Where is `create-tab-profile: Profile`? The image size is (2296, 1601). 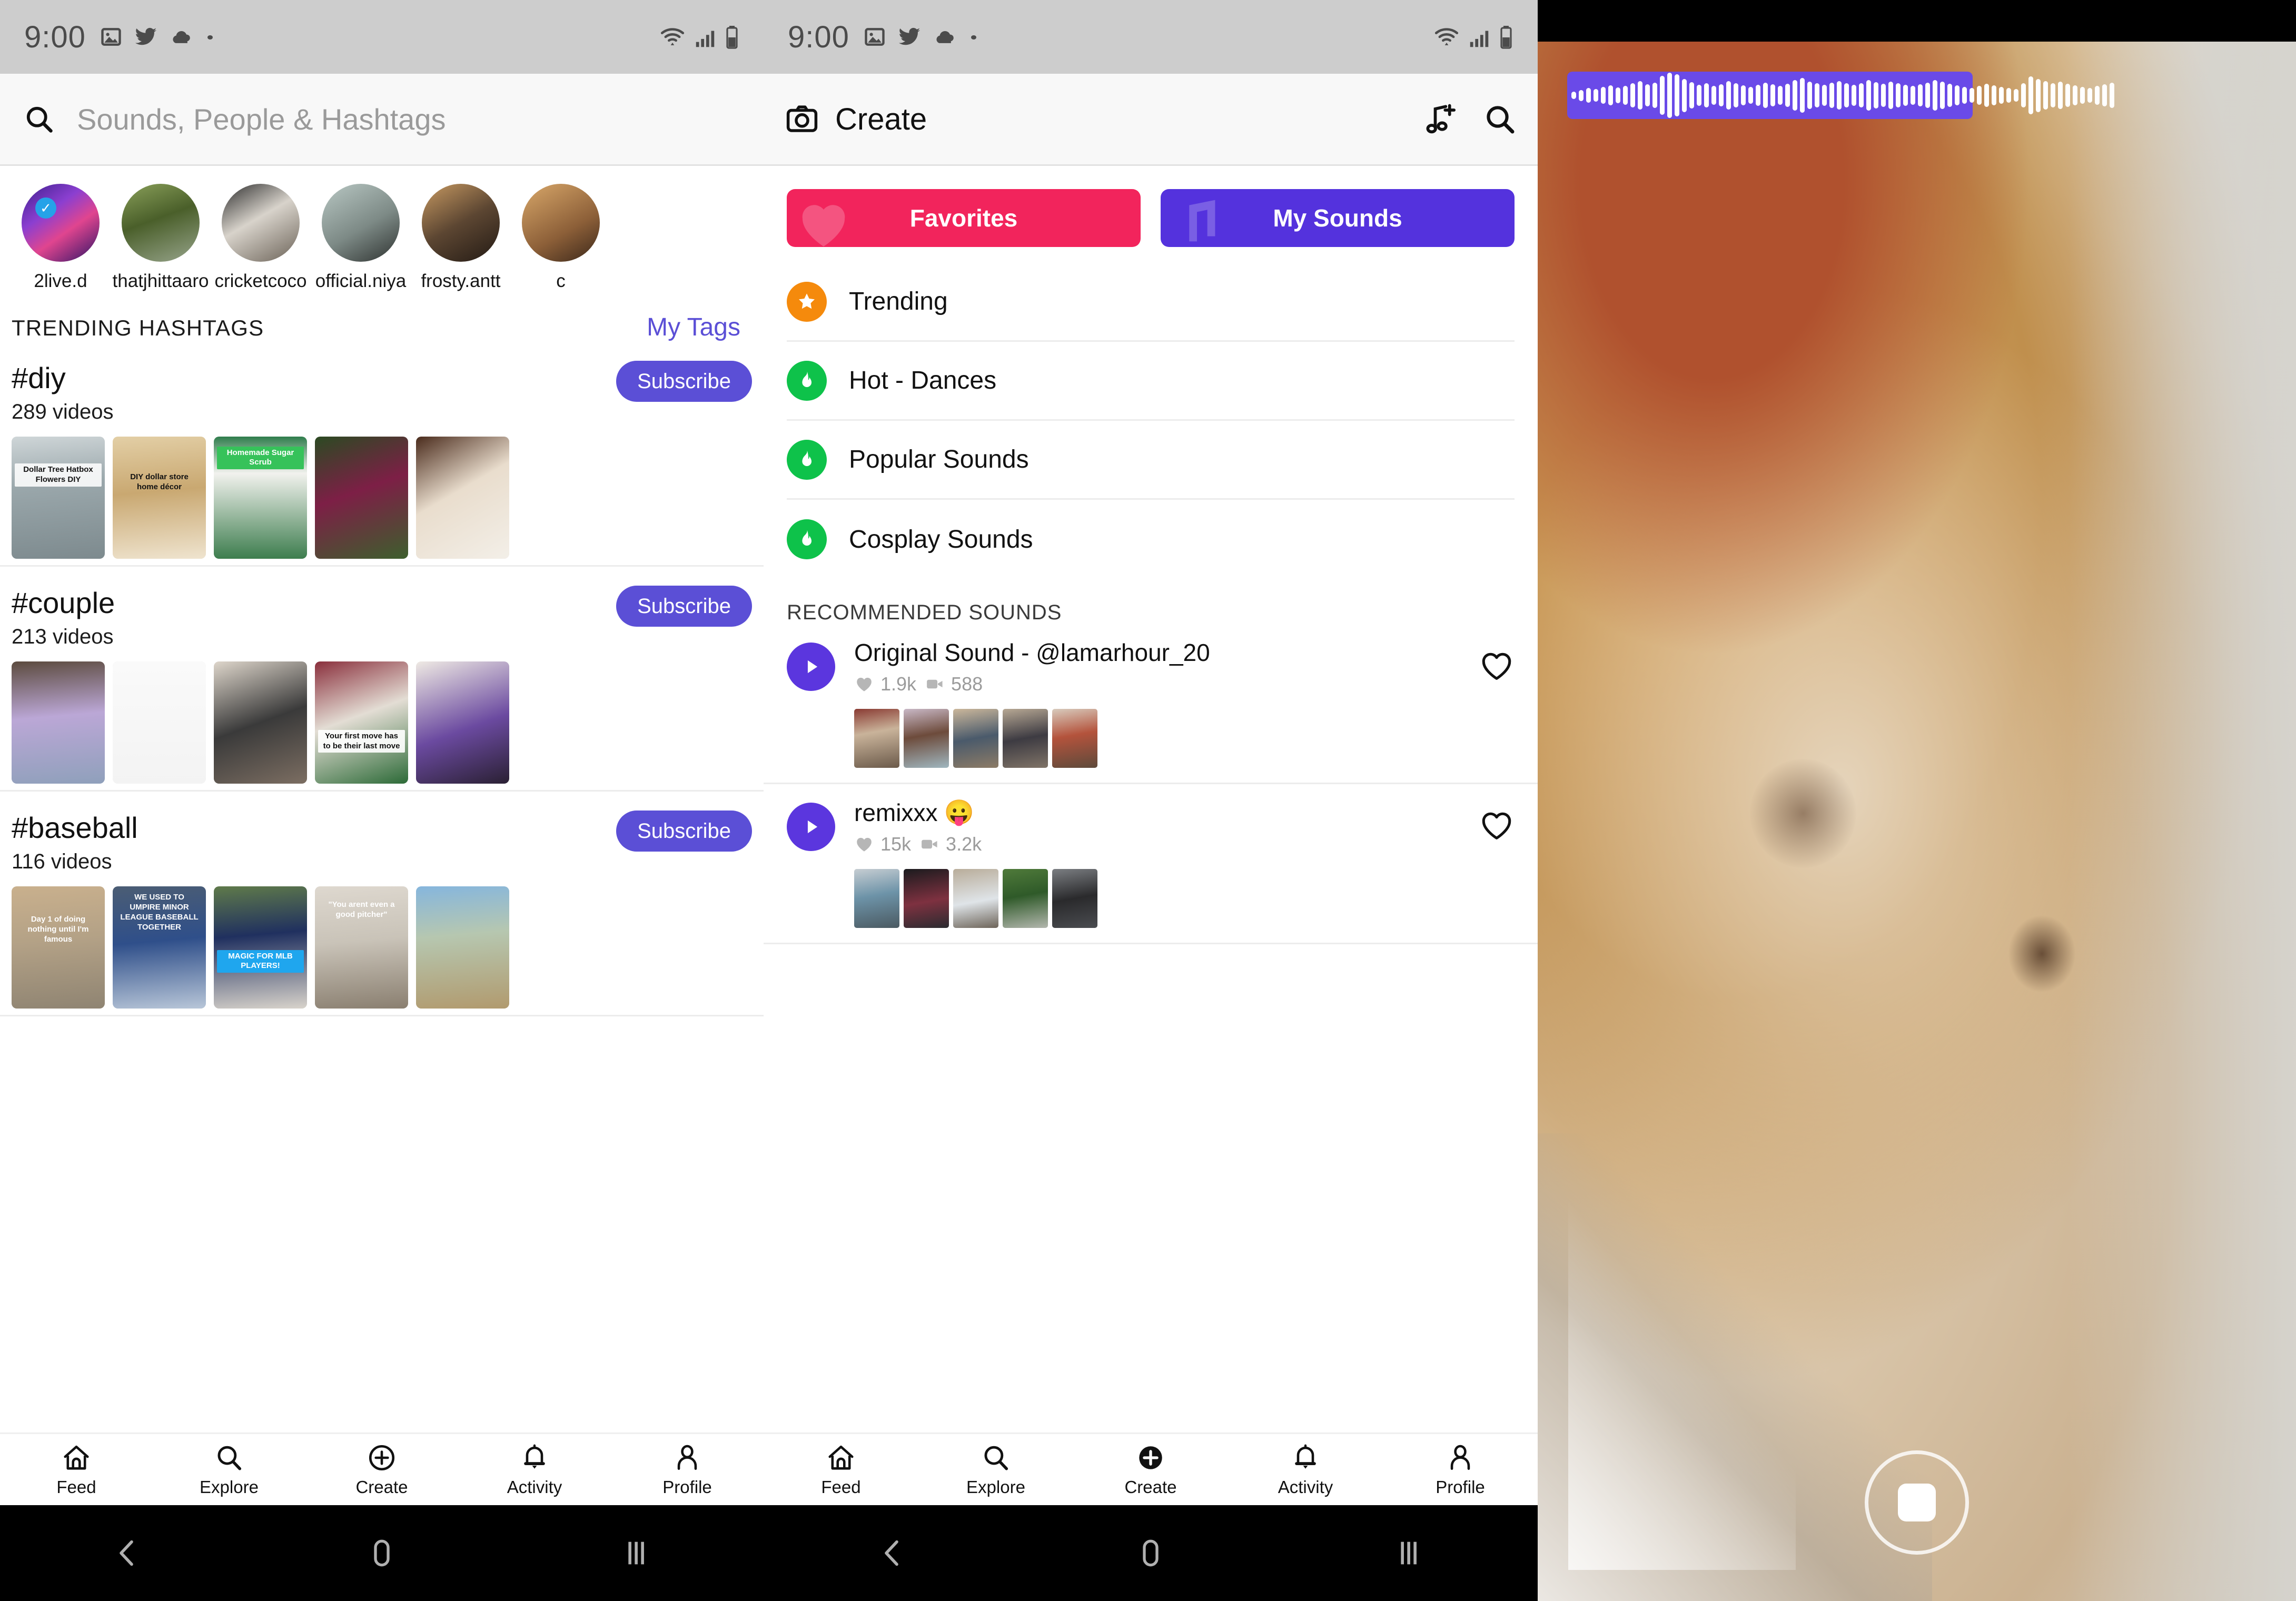
create-tab-profile: Profile is located at coordinates (1460, 1469).